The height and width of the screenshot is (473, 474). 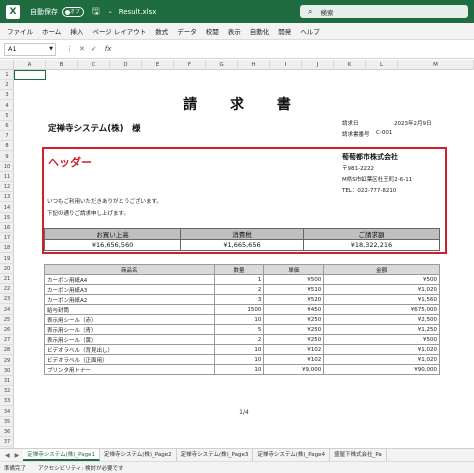 I want to click on menu-item: ヘルプ, so click(x=310, y=31).